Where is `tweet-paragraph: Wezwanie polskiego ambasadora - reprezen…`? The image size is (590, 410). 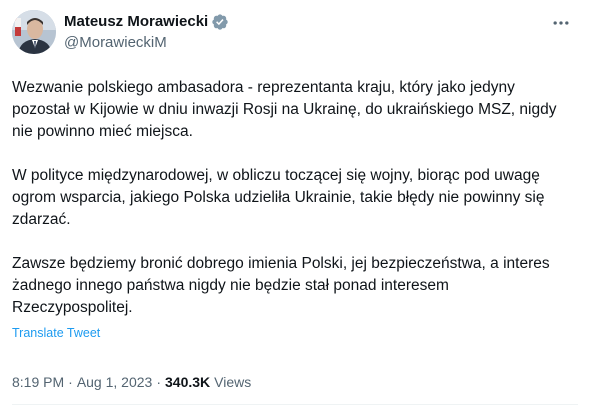
tweet-paragraph: Wezwanie polskiego ambasadora - reprezen… is located at coordinates (284, 109).